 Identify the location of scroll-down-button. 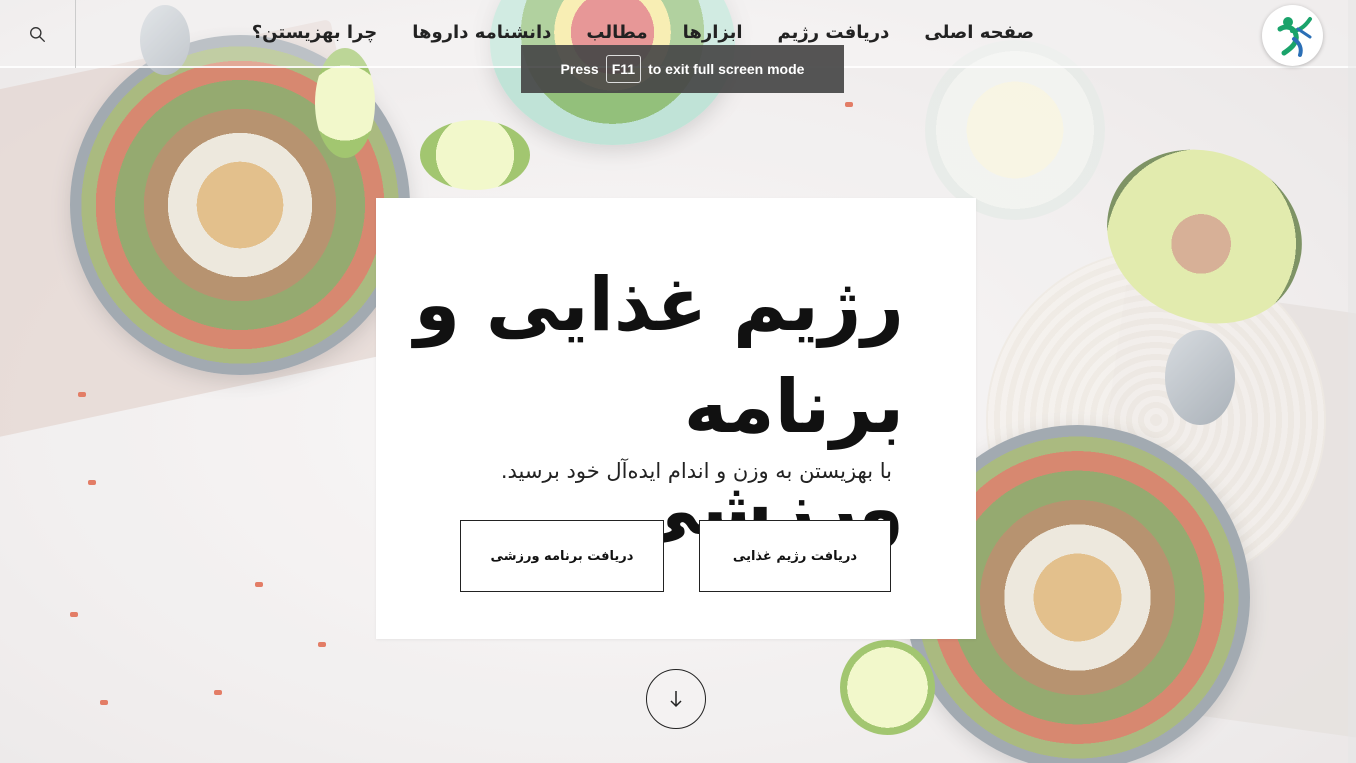
(676, 699).